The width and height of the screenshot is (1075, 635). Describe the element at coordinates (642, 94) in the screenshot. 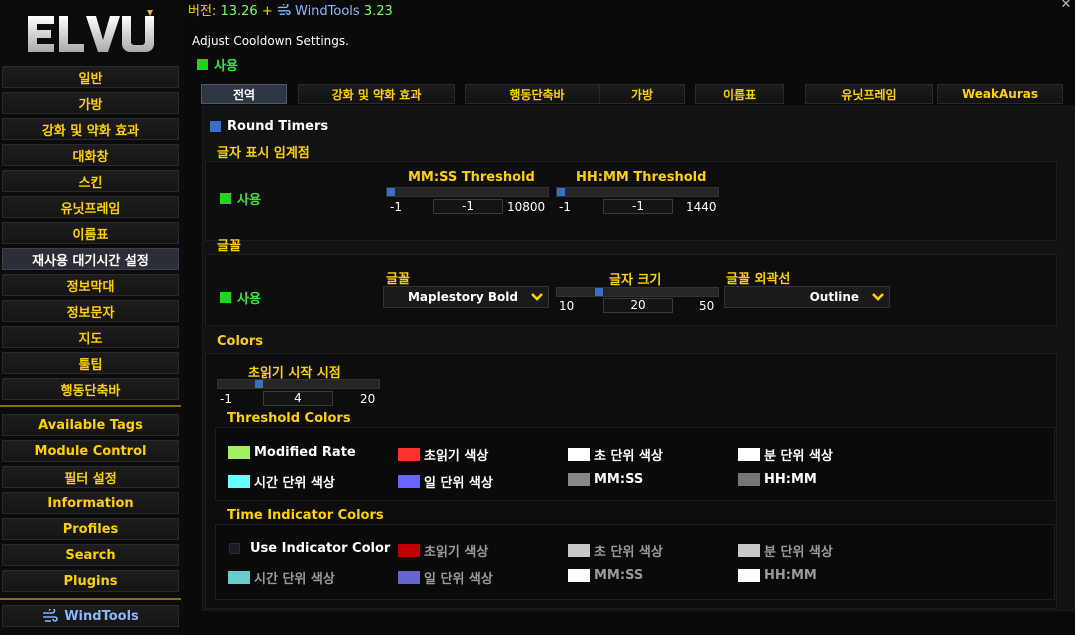

I see `tab: 가방` at that location.